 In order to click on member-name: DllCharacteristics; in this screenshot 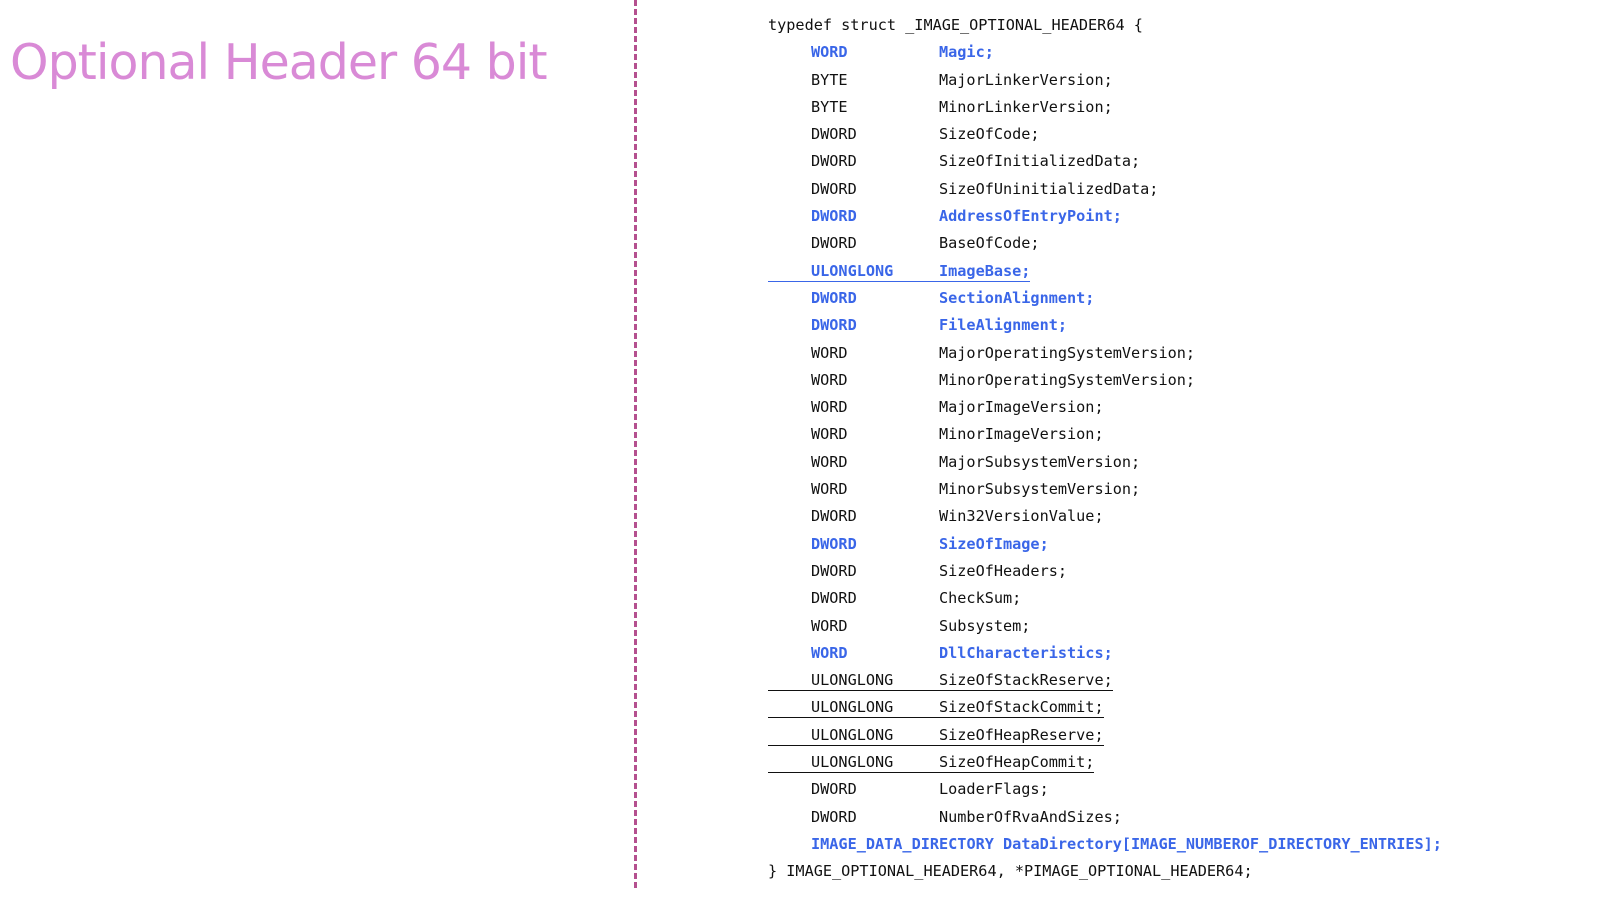, I will do `click(1026, 652)`.